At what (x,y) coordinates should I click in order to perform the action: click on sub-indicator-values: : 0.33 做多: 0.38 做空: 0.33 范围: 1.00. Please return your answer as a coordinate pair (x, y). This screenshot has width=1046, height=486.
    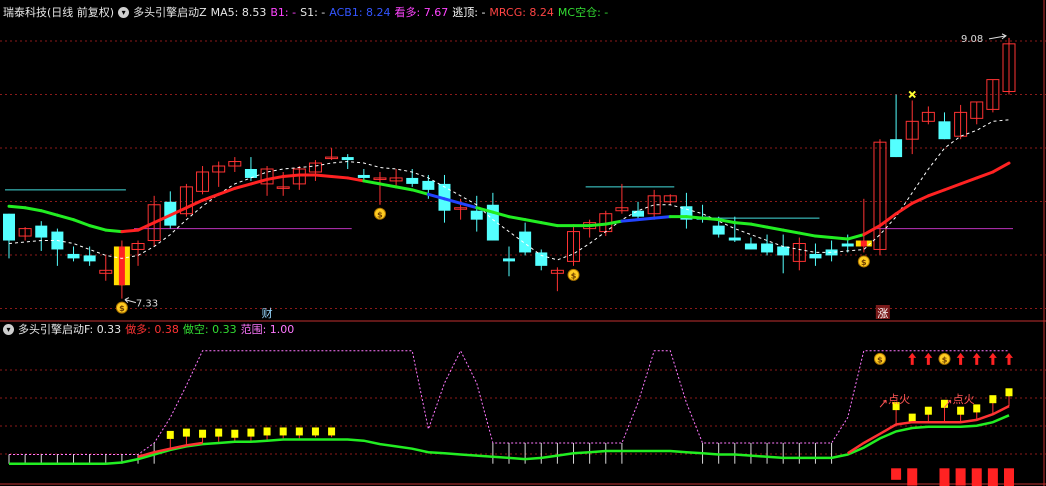
    Looking at the image, I should click on (193, 329).